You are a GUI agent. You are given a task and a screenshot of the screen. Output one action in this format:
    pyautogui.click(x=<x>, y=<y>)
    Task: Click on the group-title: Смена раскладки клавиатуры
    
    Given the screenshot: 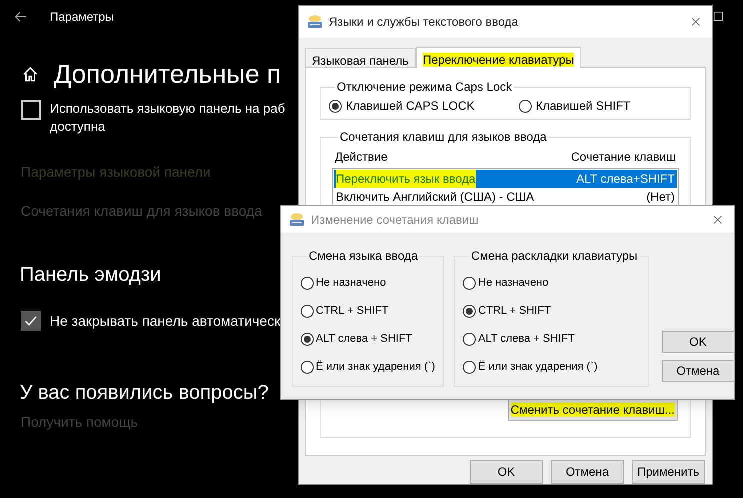 What is the action you would take?
    pyautogui.click(x=554, y=256)
    